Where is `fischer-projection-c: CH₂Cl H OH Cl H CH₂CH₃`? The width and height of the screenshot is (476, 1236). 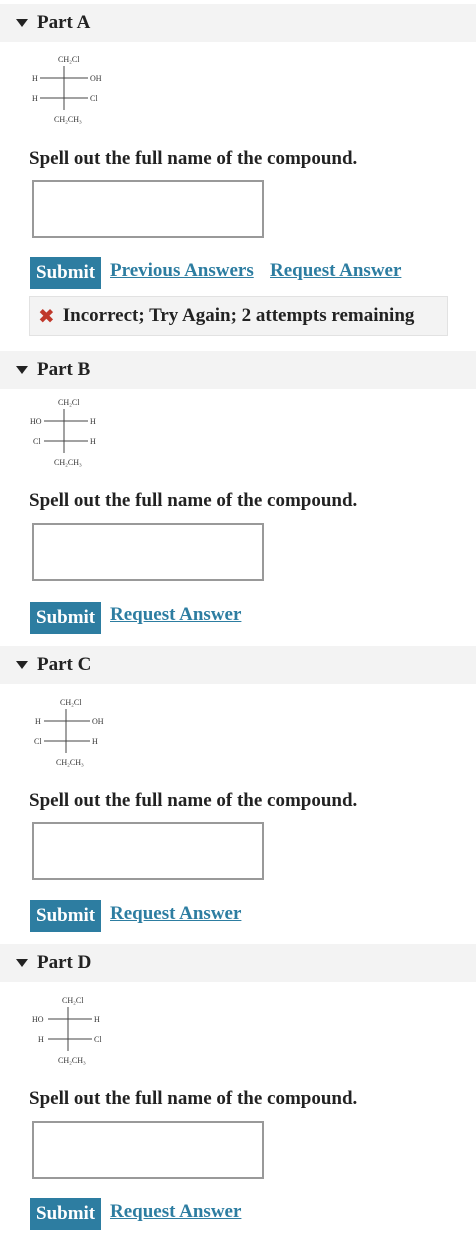
fischer-projection-c: CH₂Cl H OH Cl H CH₂CH₃ is located at coordinates (72, 735).